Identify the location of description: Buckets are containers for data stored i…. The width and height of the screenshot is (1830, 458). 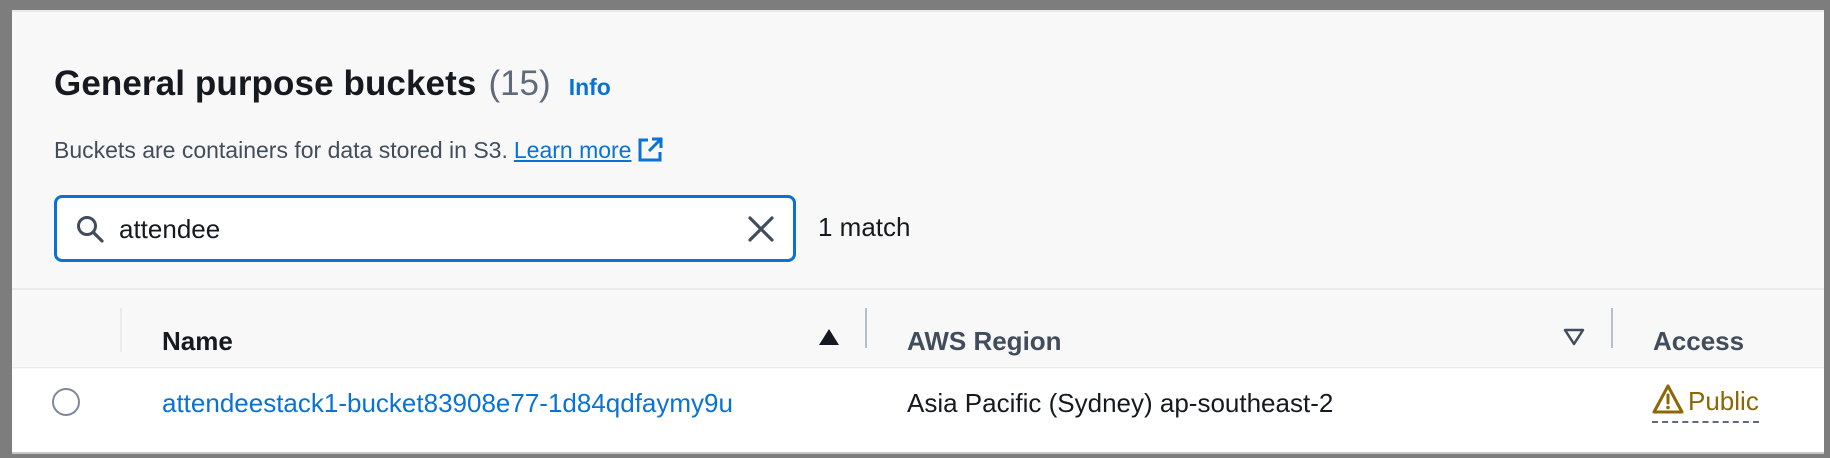
(359, 150).